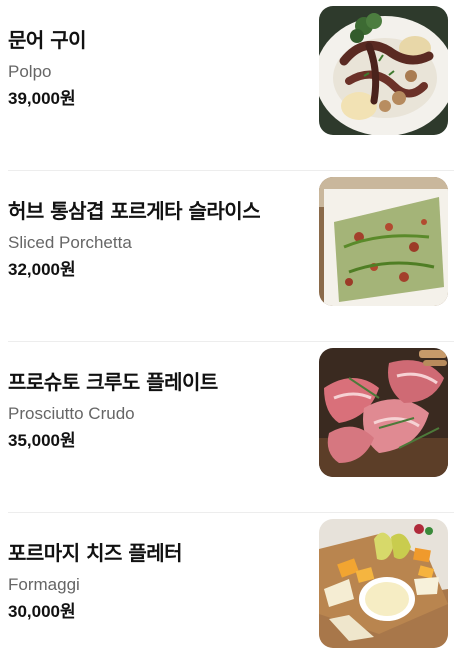  Describe the element at coordinates (383, 241) in the screenshot. I see `porchetta-photo` at that location.